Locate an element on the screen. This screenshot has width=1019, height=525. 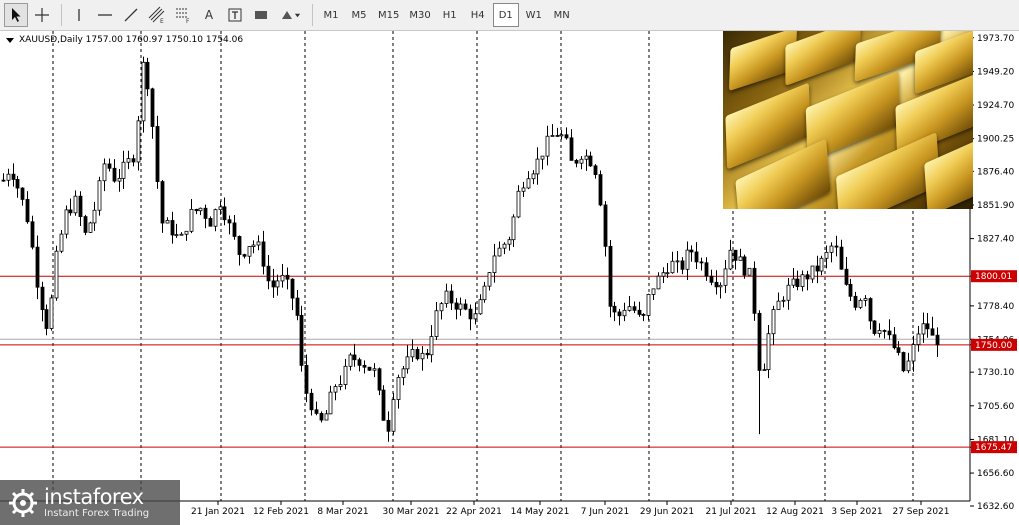
x-tick-label: 12 Feb 2021 is located at coordinates (281, 512).